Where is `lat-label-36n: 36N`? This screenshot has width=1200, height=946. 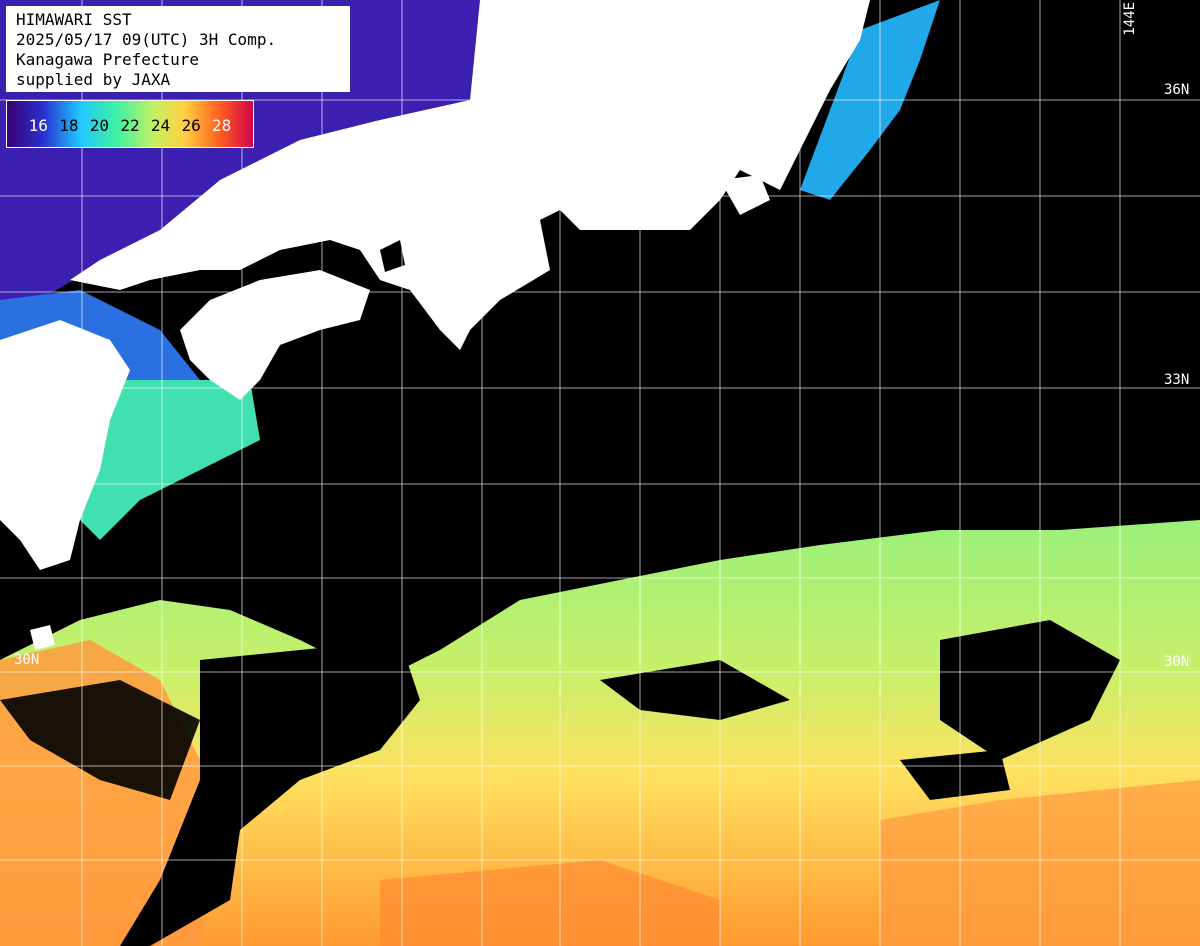
lat-label-36n: 36N is located at coordinates (1177, 90).